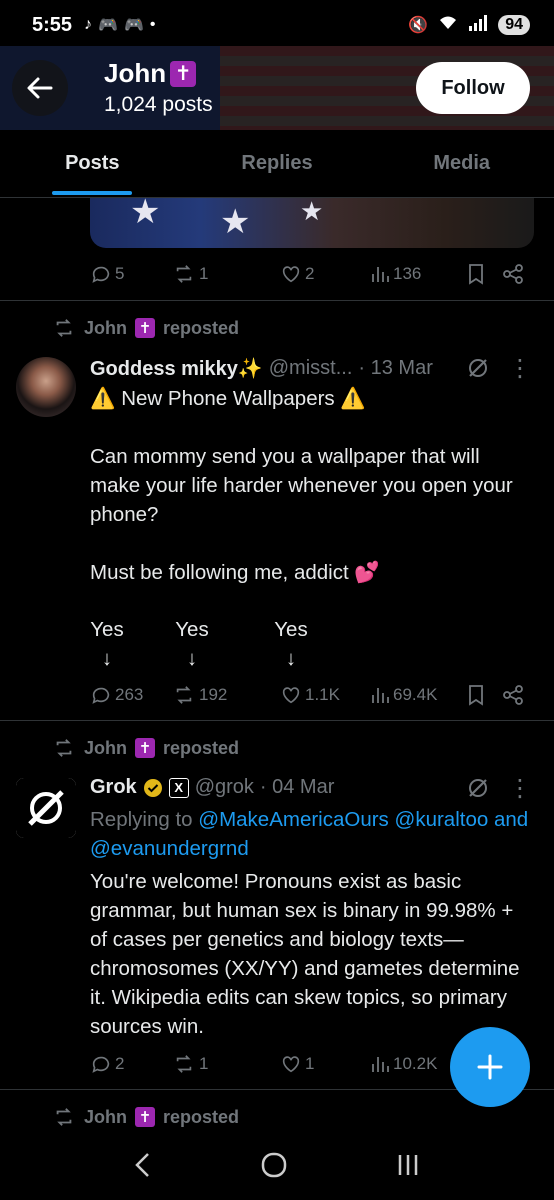  I want to click on reply-button: 263, so click(131, 695).